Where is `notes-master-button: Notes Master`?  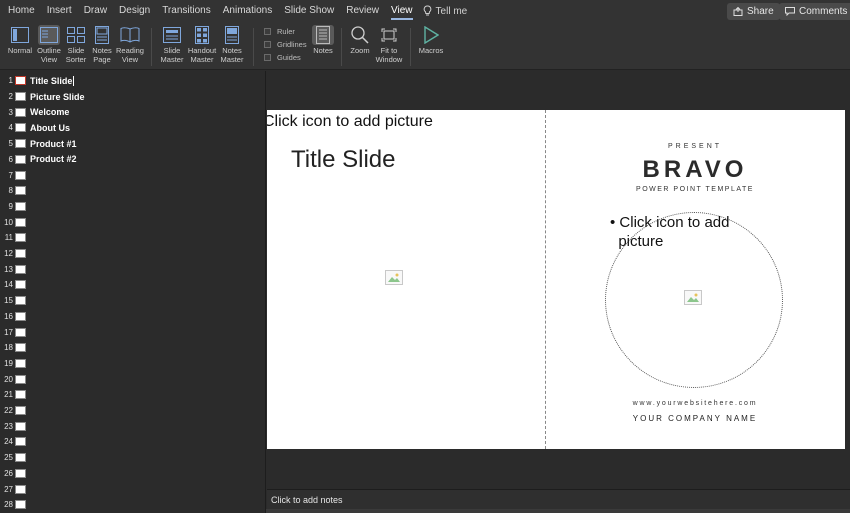 notes-master-button: Notes Master is located at coordinates (232, 44).